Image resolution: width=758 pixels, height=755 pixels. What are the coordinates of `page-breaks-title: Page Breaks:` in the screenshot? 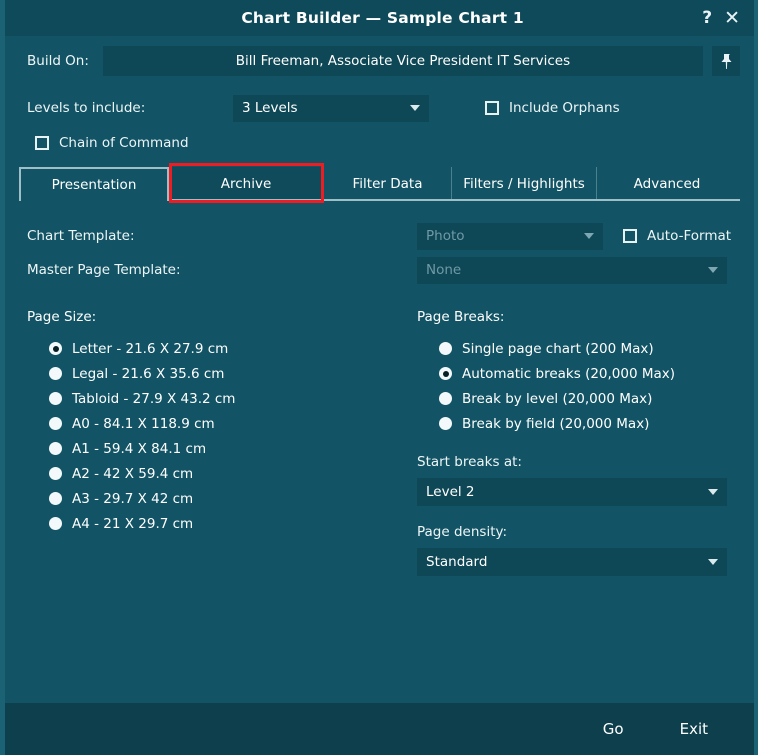 It's located at (461, 317).